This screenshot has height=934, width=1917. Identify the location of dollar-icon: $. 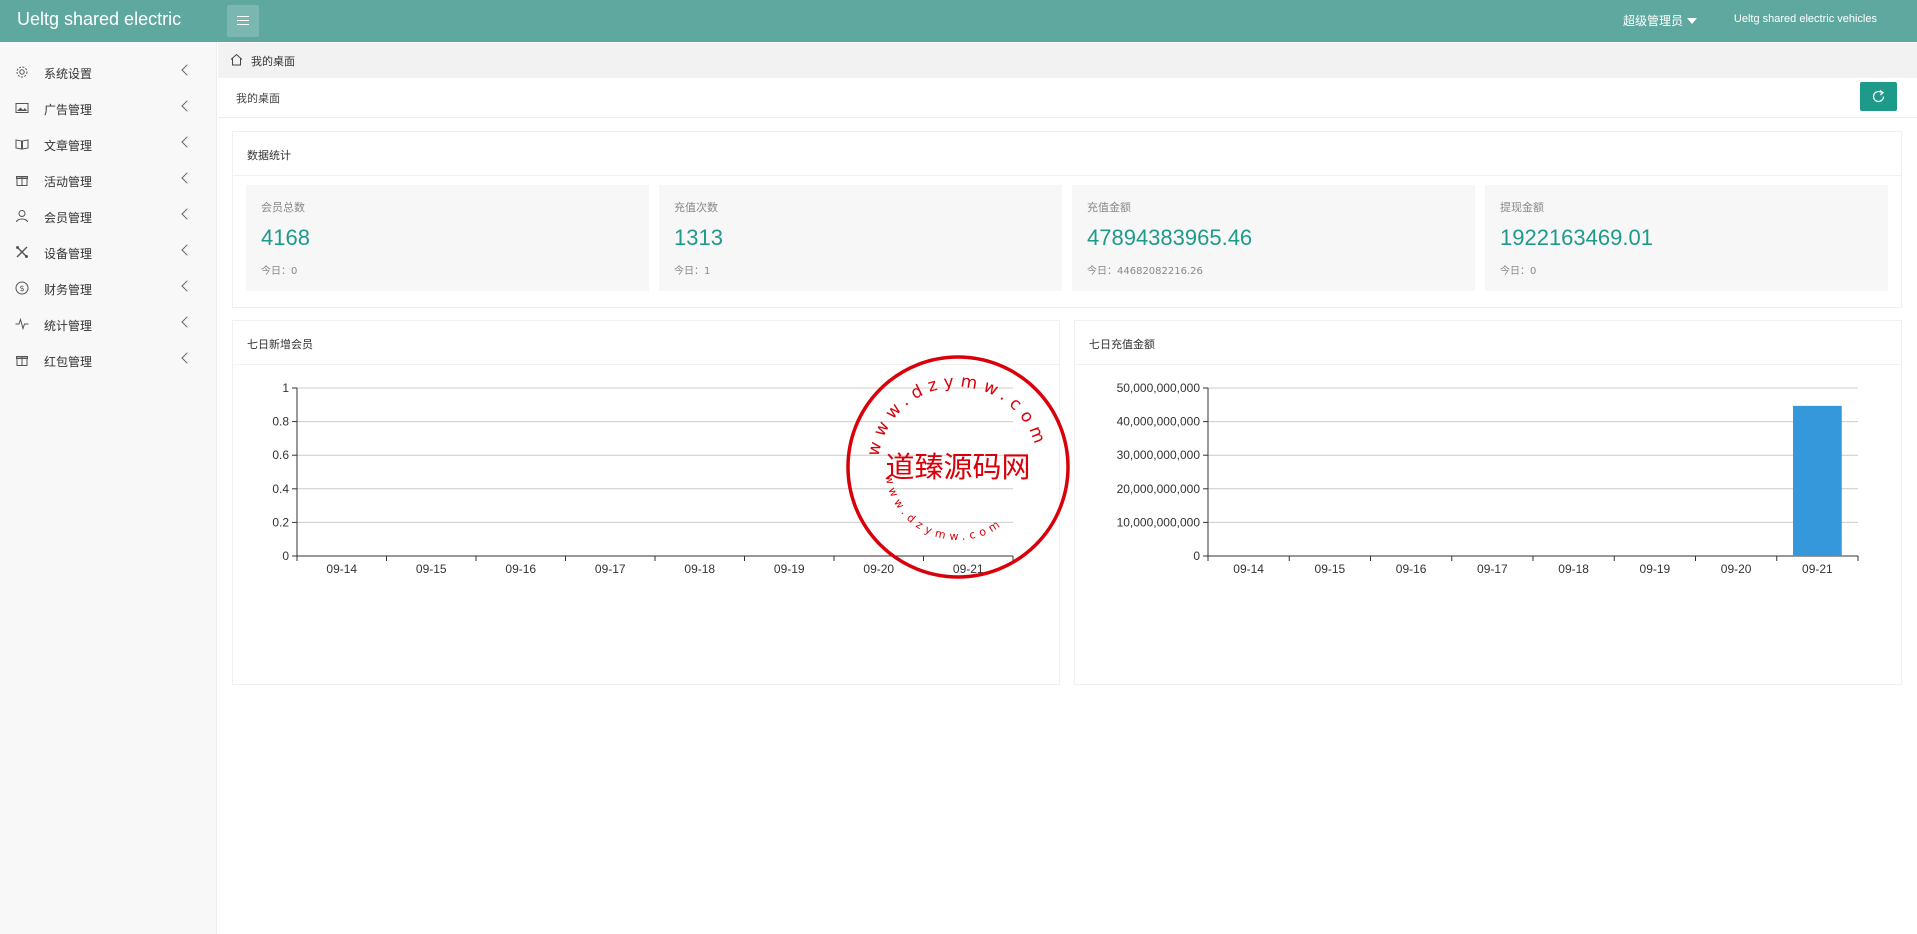
(22, 288).